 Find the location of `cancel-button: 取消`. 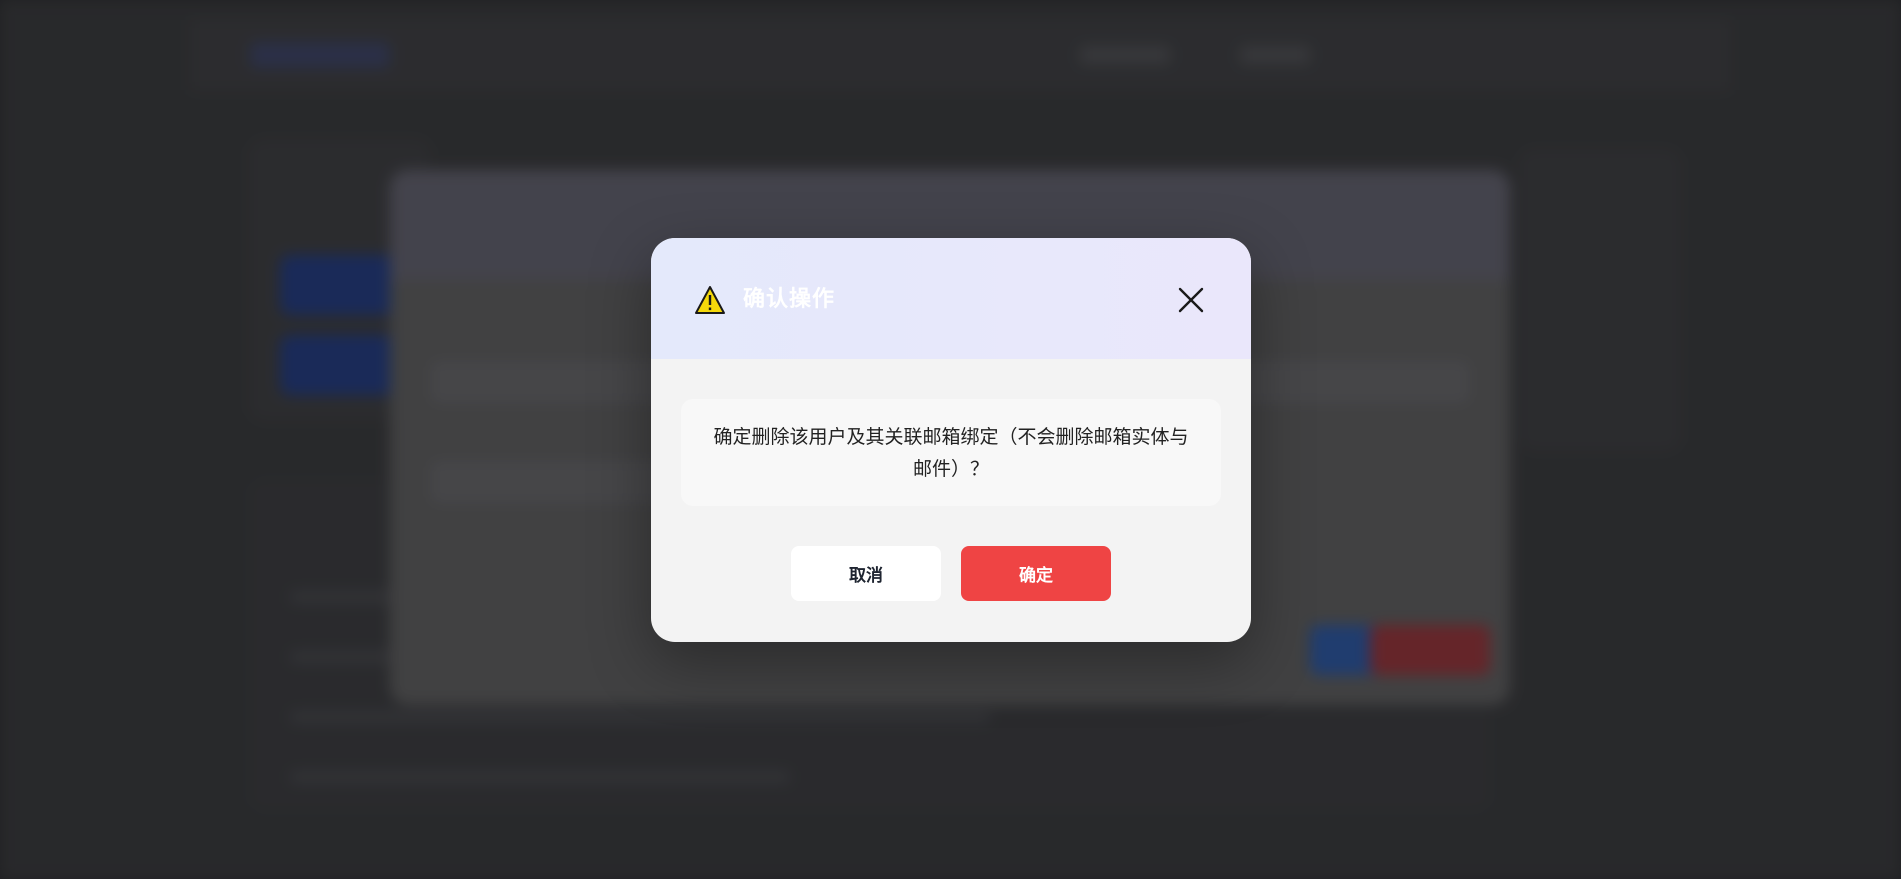

cancel-button: 取消 is located at coordinates (866, 573).